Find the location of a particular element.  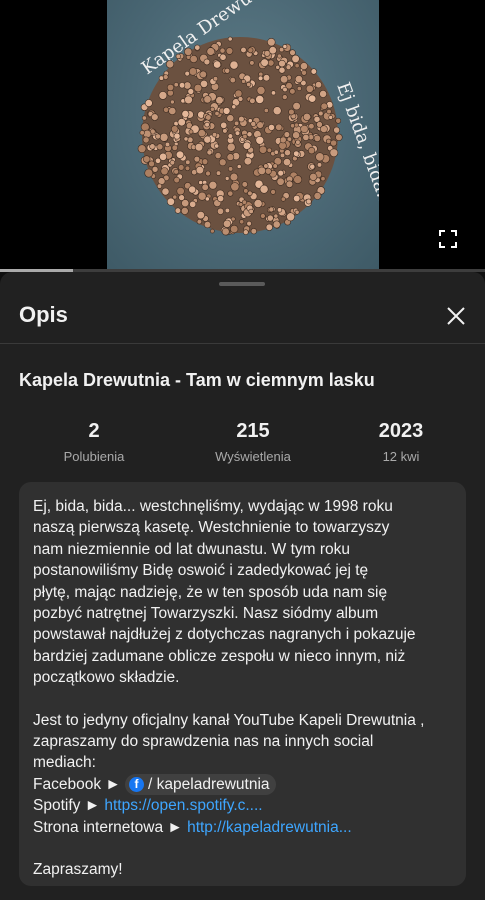

spotify-label: Spotify ► is located at coordinates (67, 806).